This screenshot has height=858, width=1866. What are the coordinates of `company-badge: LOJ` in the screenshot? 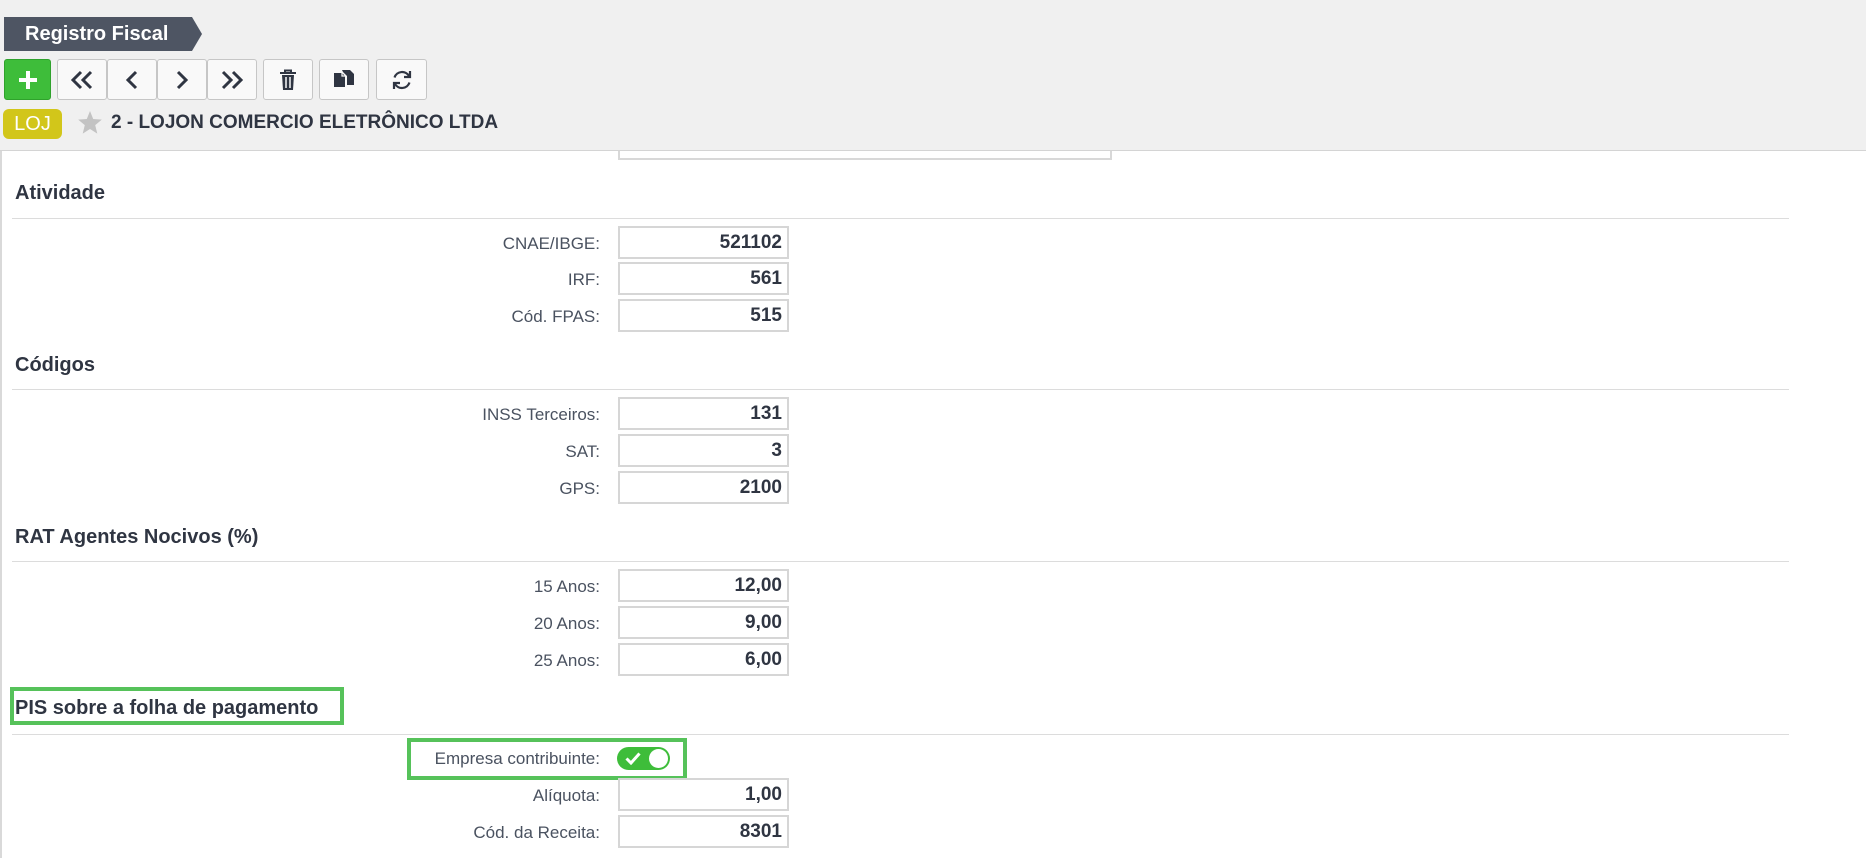 It's located at (32, 124).